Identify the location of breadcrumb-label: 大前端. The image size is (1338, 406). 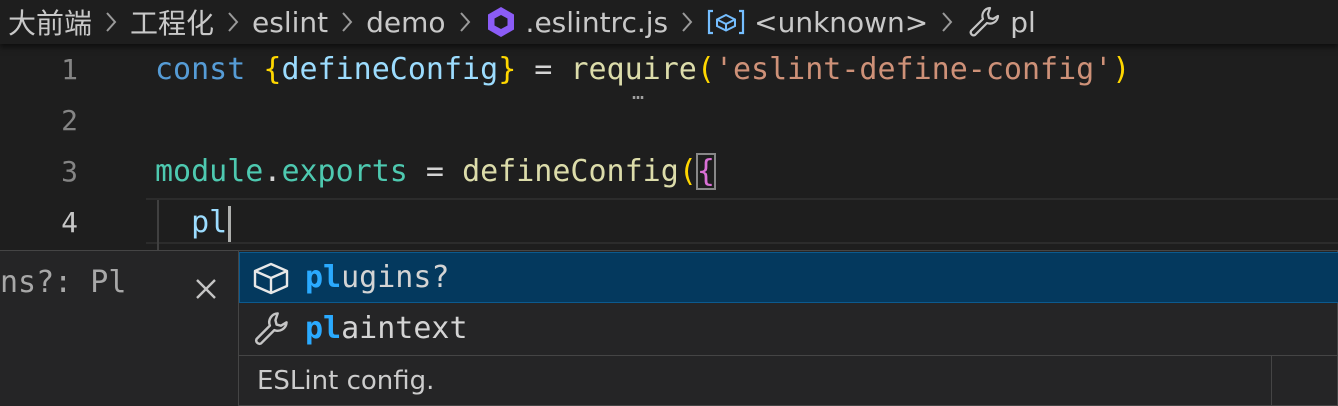
(50, 23).